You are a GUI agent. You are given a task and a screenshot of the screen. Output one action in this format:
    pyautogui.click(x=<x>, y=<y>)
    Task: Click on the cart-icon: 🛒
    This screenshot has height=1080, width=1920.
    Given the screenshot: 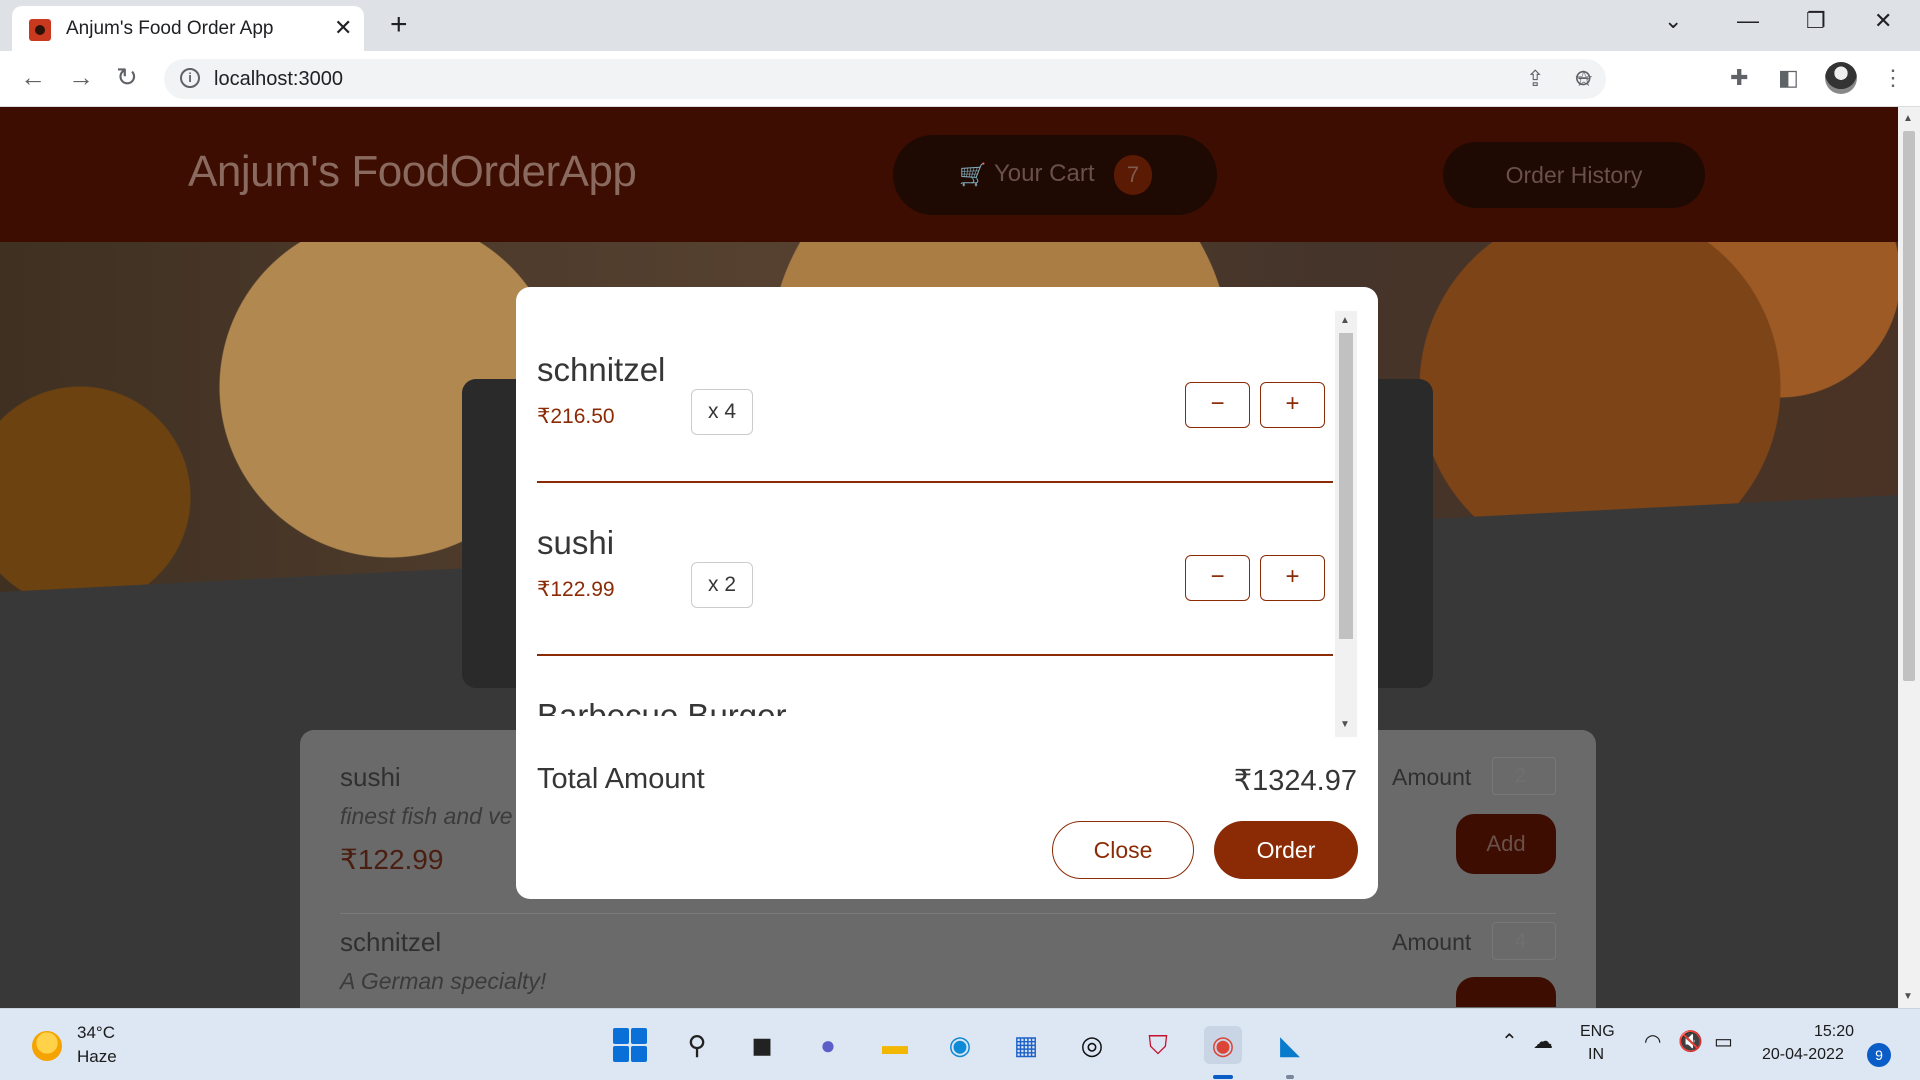 What is the action you would take?
    pyautogui.click(x=973, y=174)
    